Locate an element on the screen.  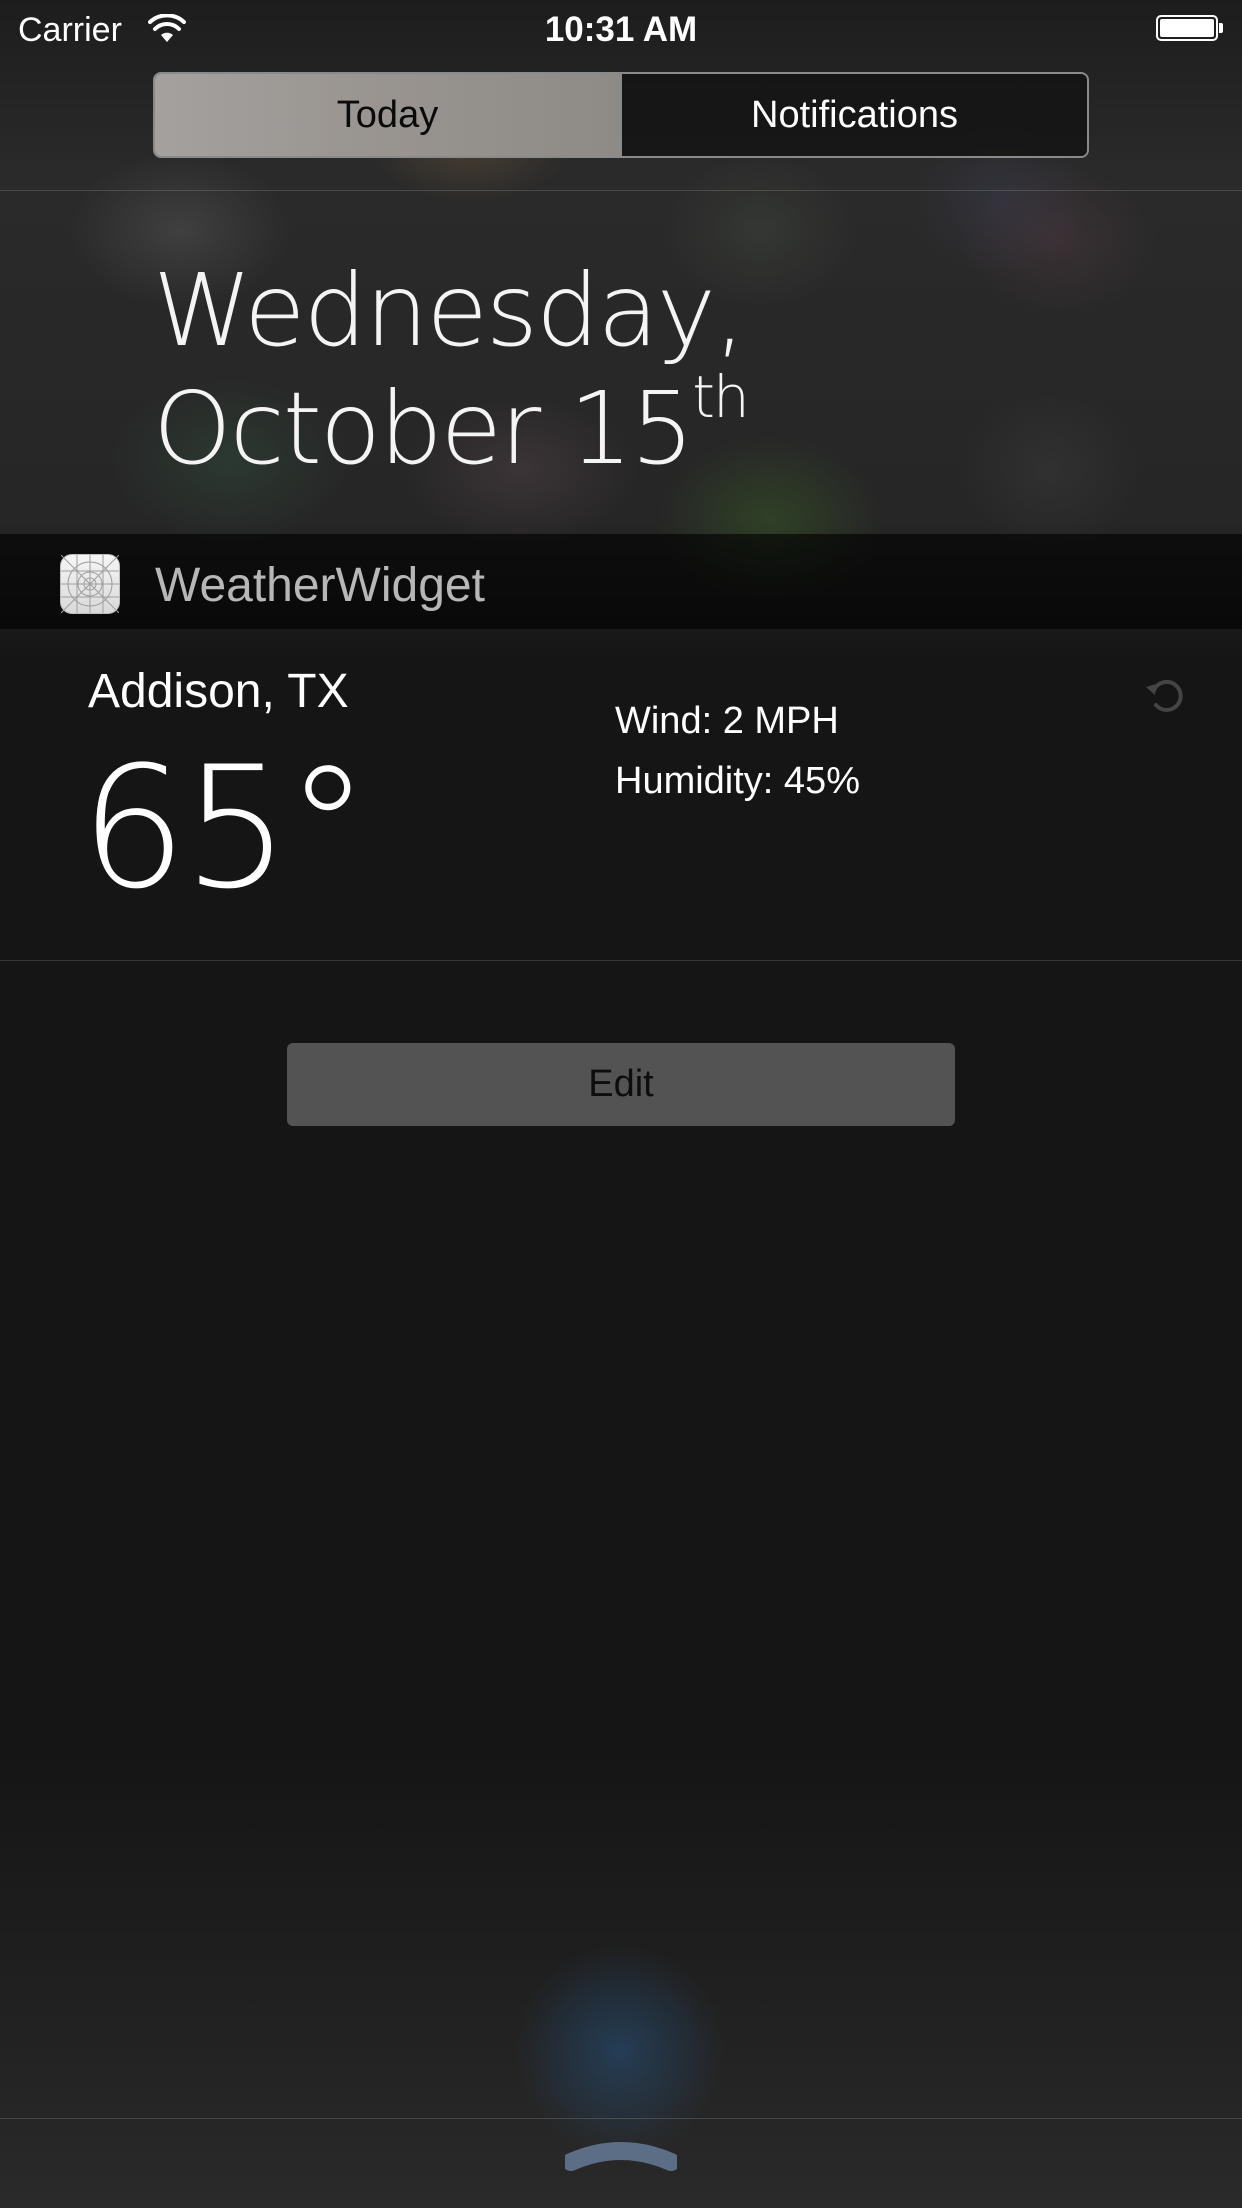
date-month-day-text: October 15 is located at coordinates (423, 428).